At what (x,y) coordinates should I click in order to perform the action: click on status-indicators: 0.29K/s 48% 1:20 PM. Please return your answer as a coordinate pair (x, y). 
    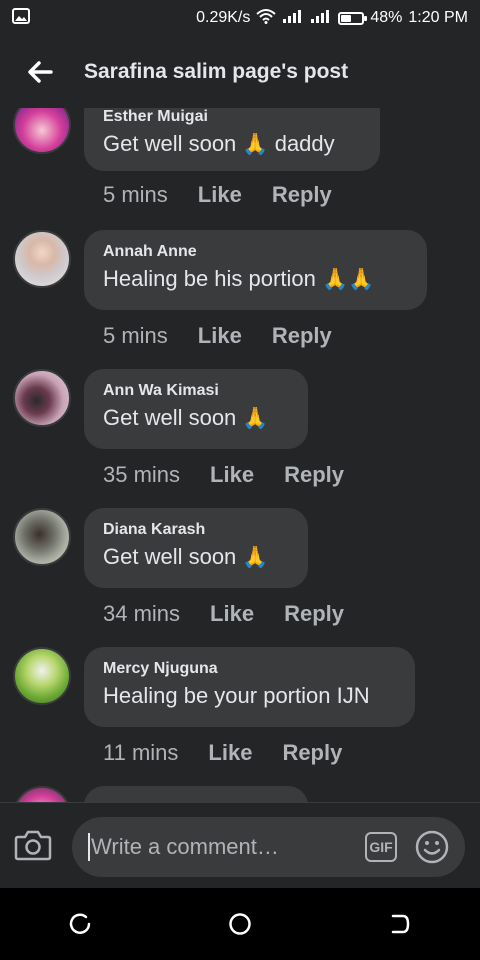
    Looking at the image, I should click on (332, 18).